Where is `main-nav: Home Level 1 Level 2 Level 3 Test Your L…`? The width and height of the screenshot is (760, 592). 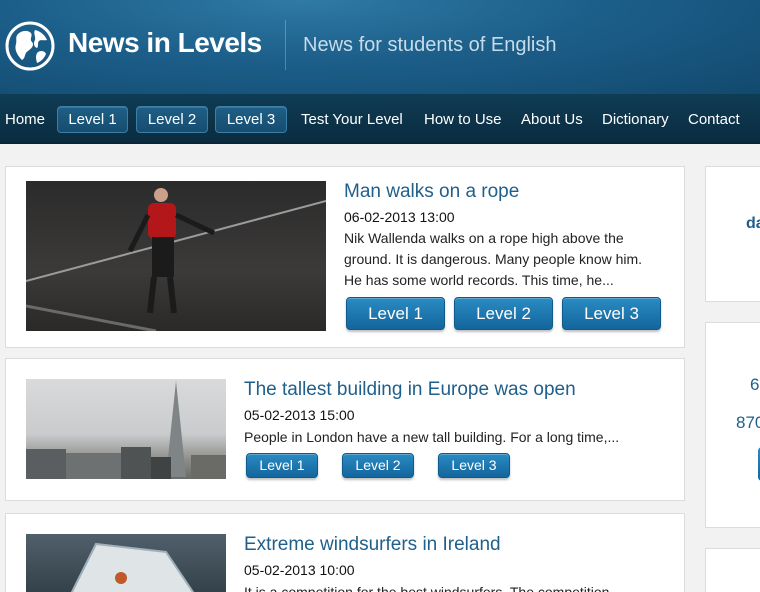
main-nav: Home Level 1 Level 2 Level 3 Test Your L… is located at coordinates (380, 119).